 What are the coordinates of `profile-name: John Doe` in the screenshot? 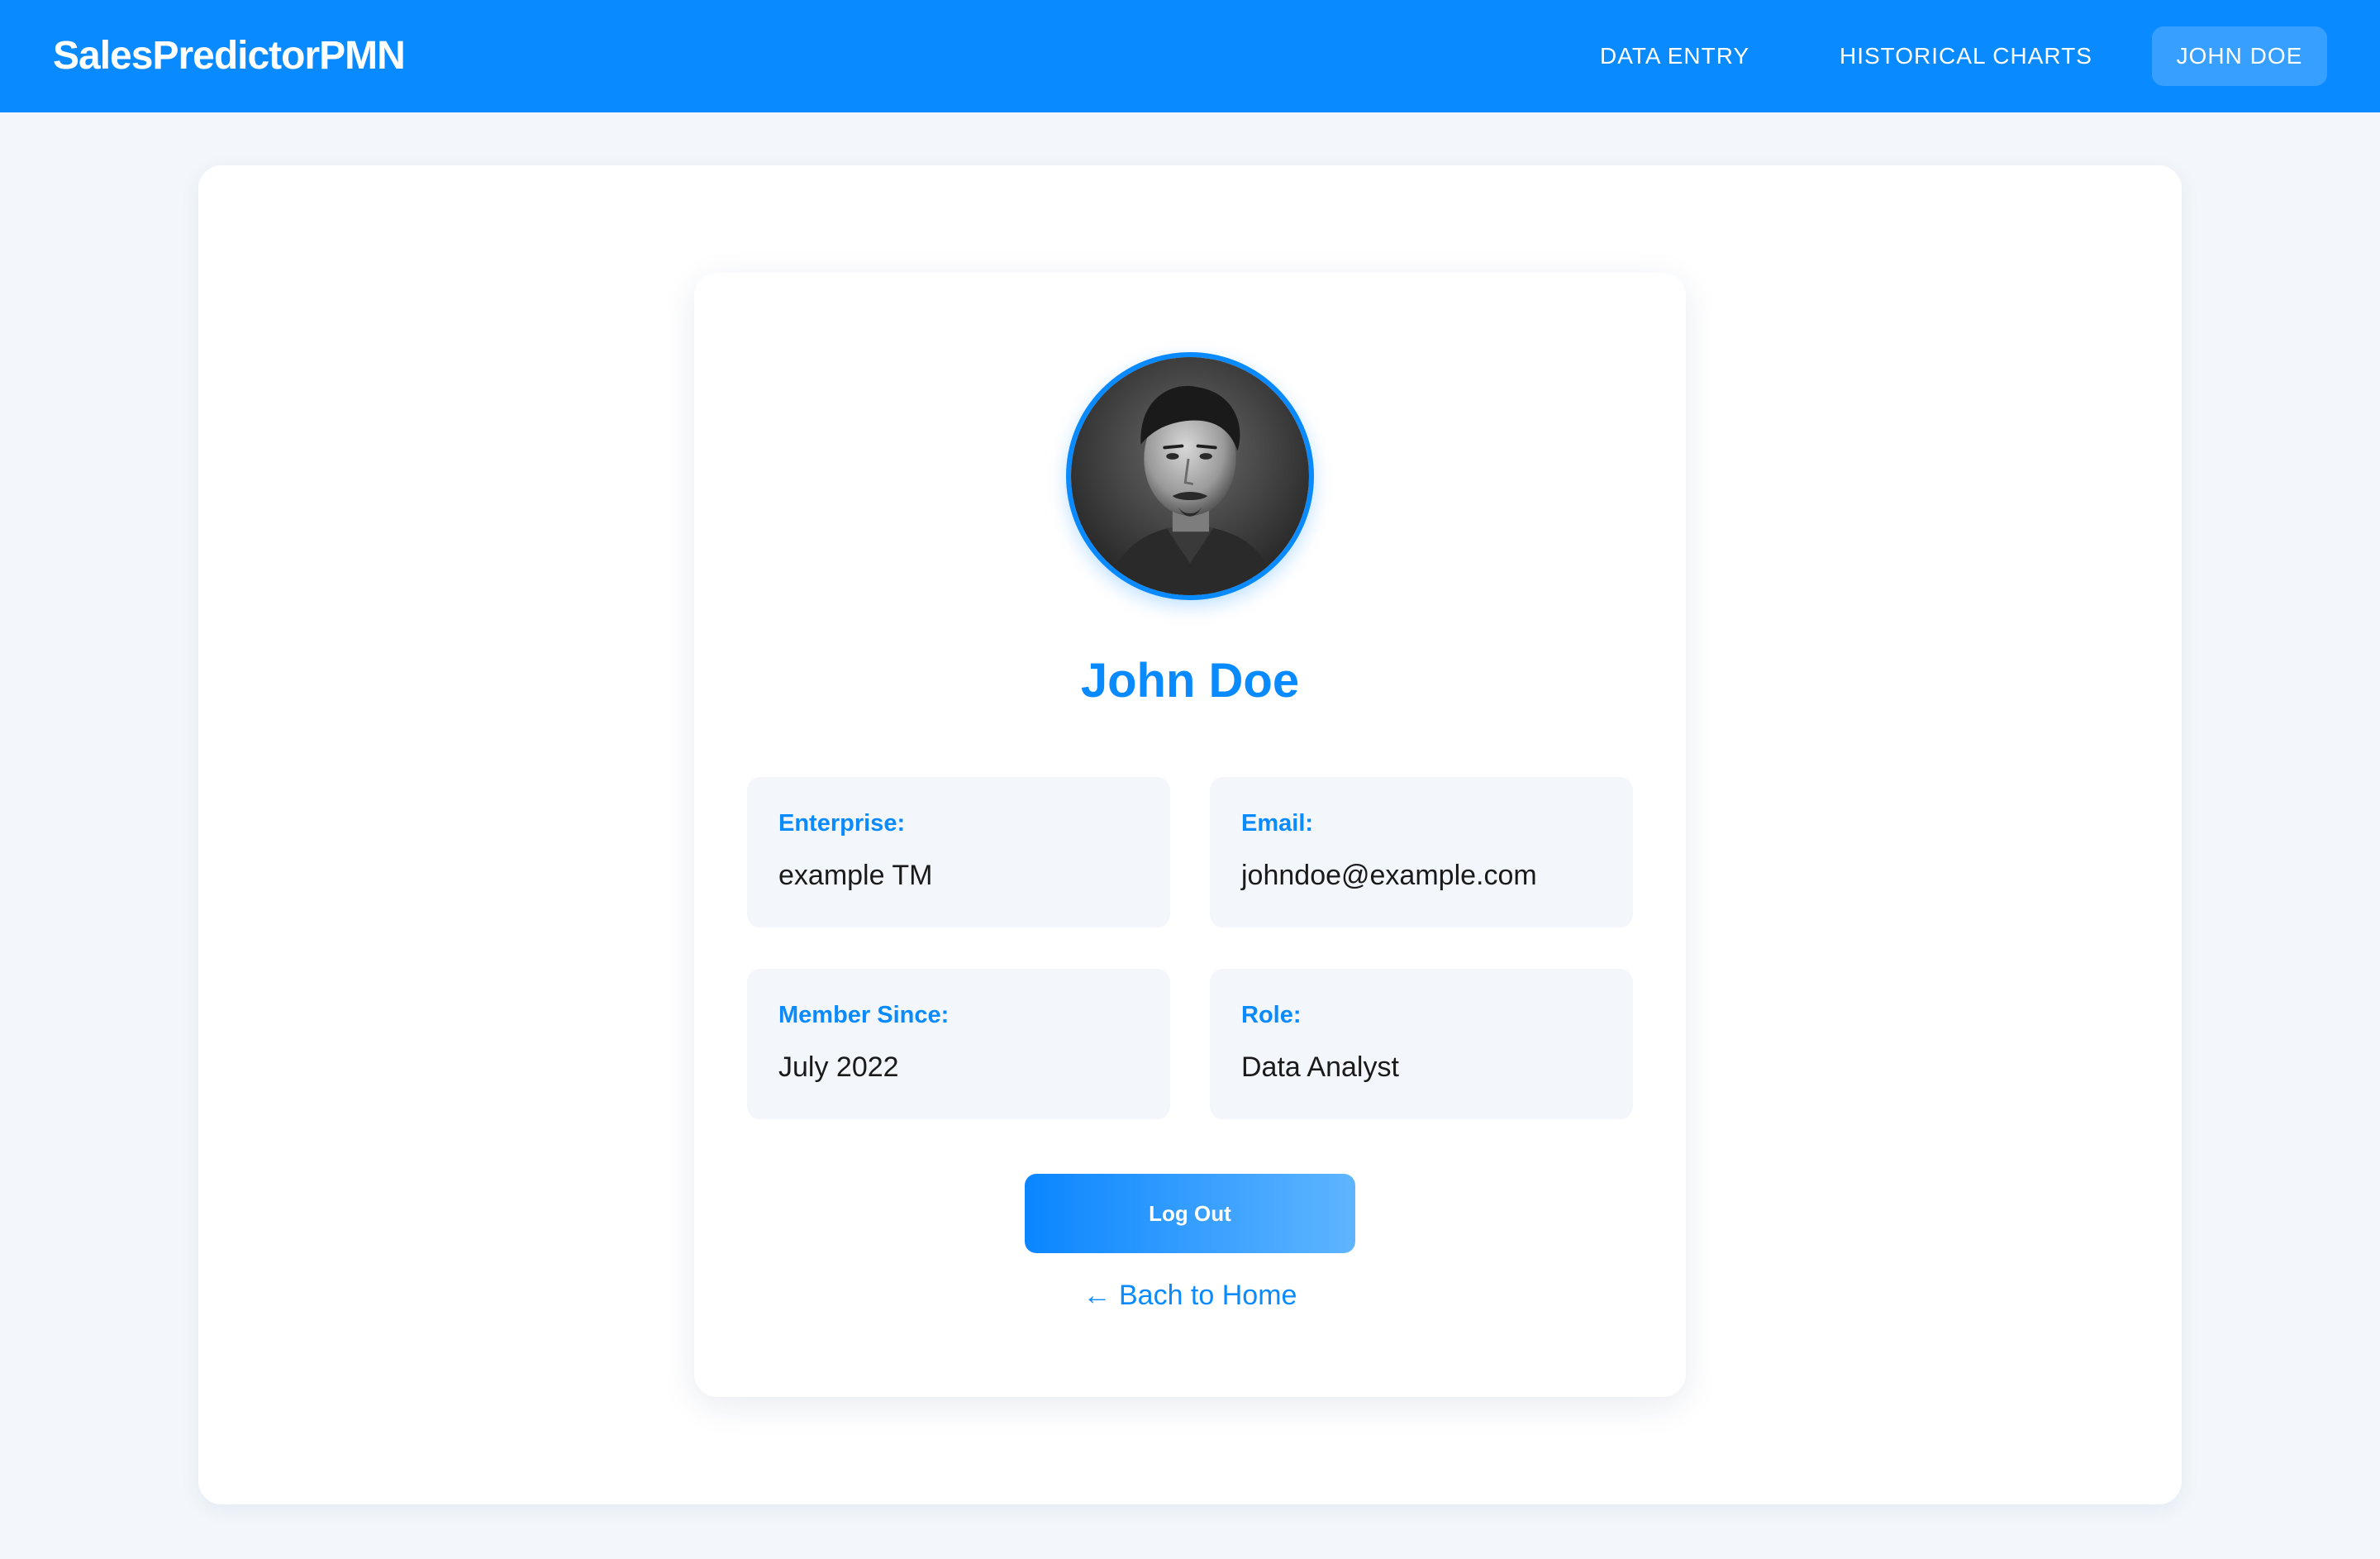 It's located at (1190, 681).